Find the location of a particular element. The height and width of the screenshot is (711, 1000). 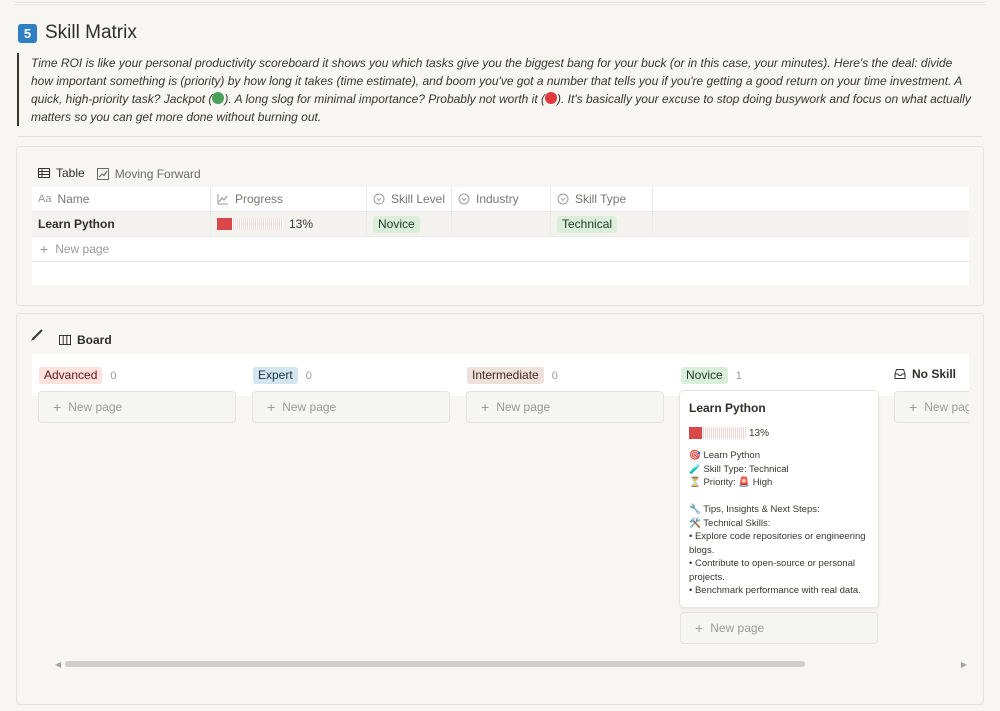

column-header: Advanced 0 is located at coordinates (78, 375).